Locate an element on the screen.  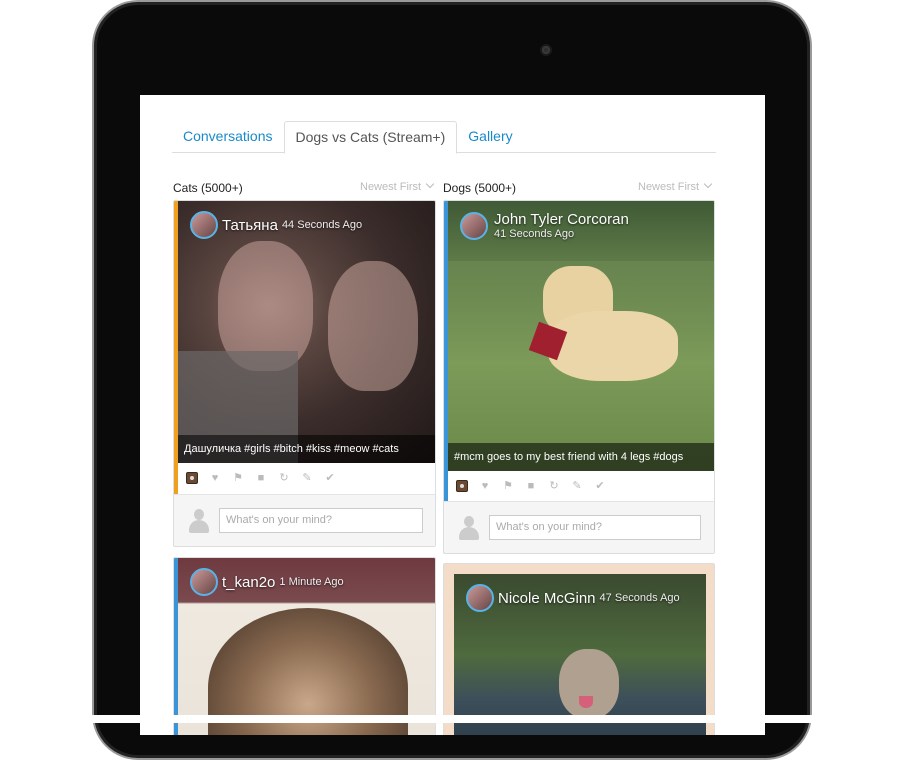
photo-dog-head is located at coordinates (589, 684).